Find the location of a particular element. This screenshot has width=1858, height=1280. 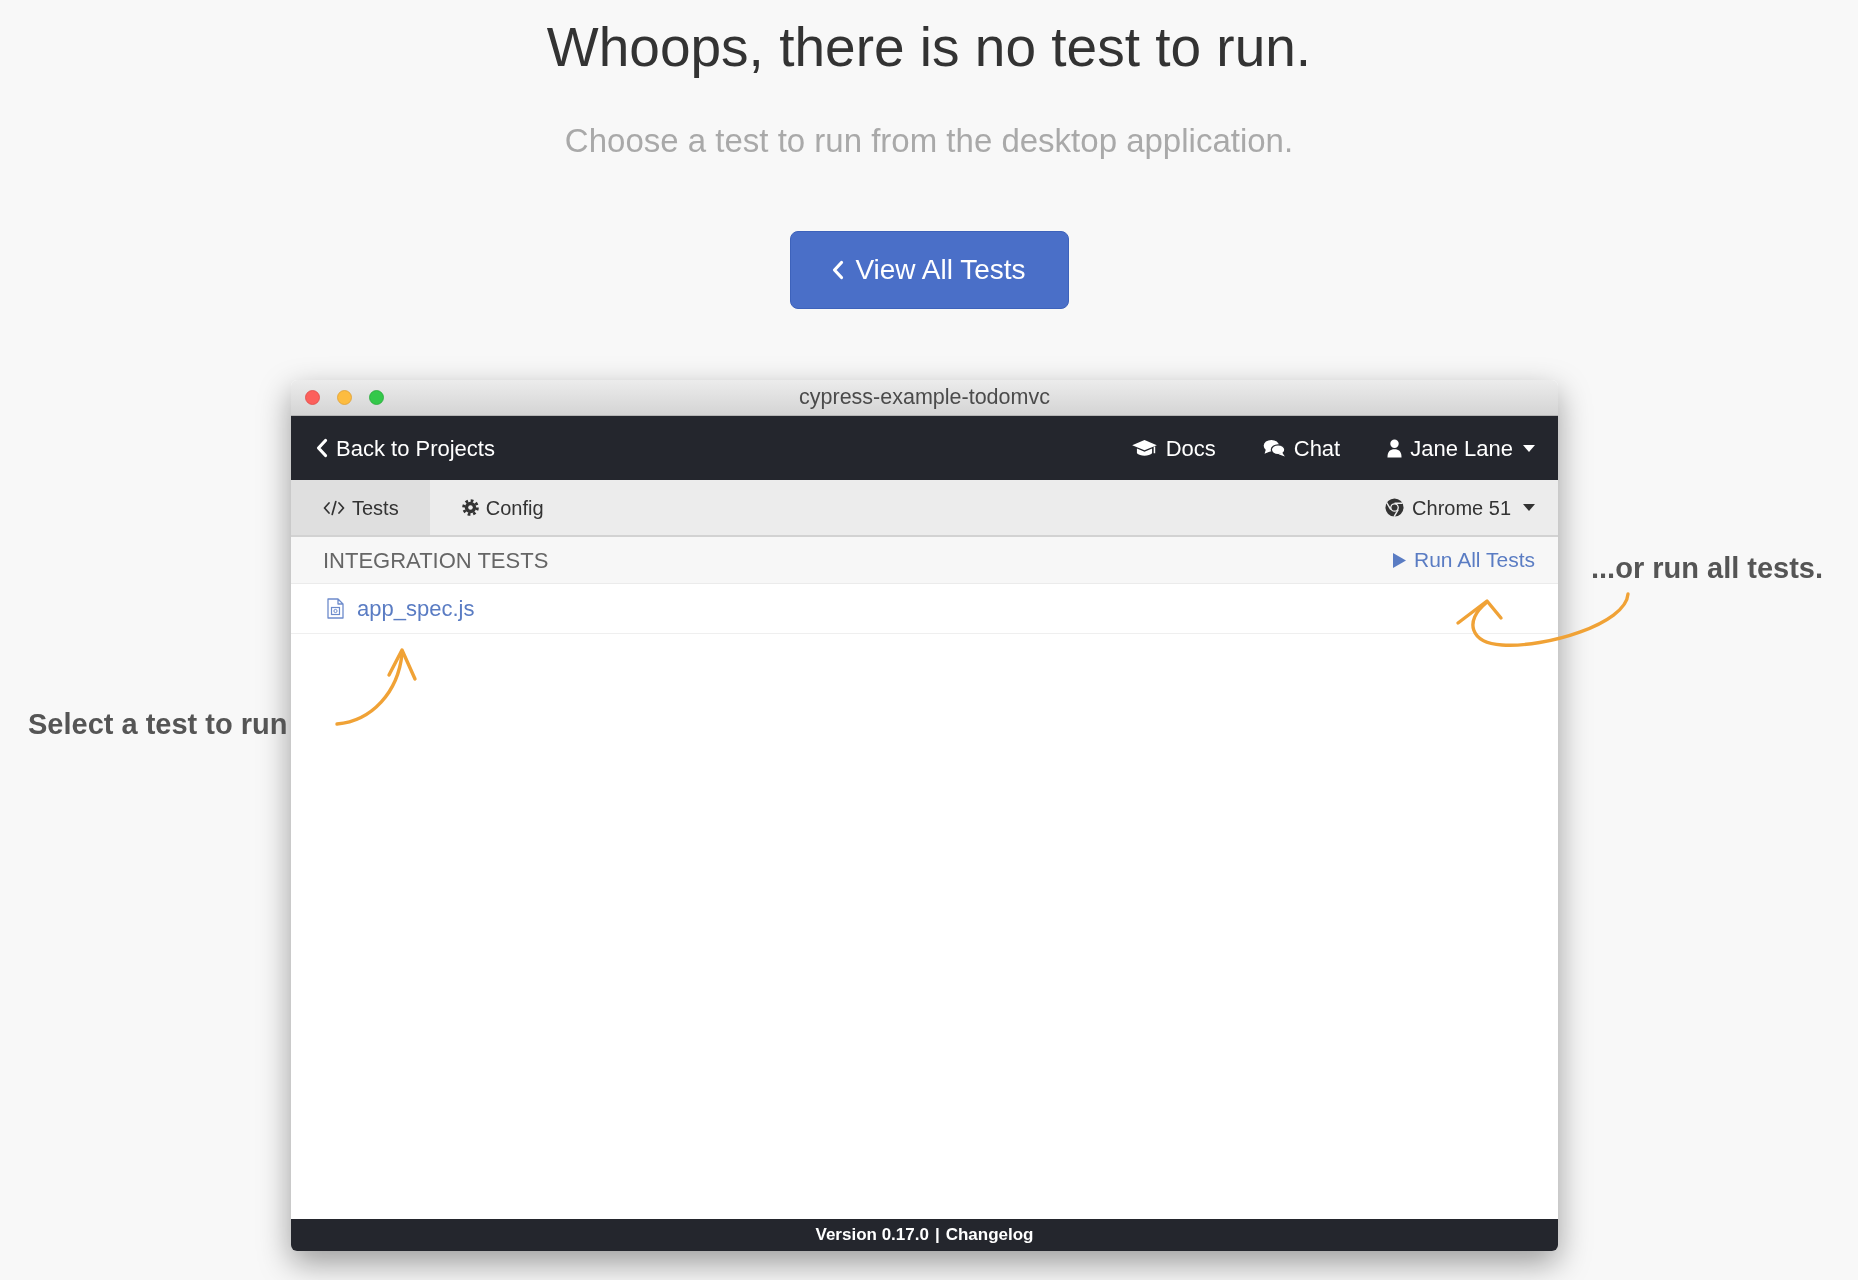

section-title: INTEGRATION TESTS is located at coordinates (436, 560).